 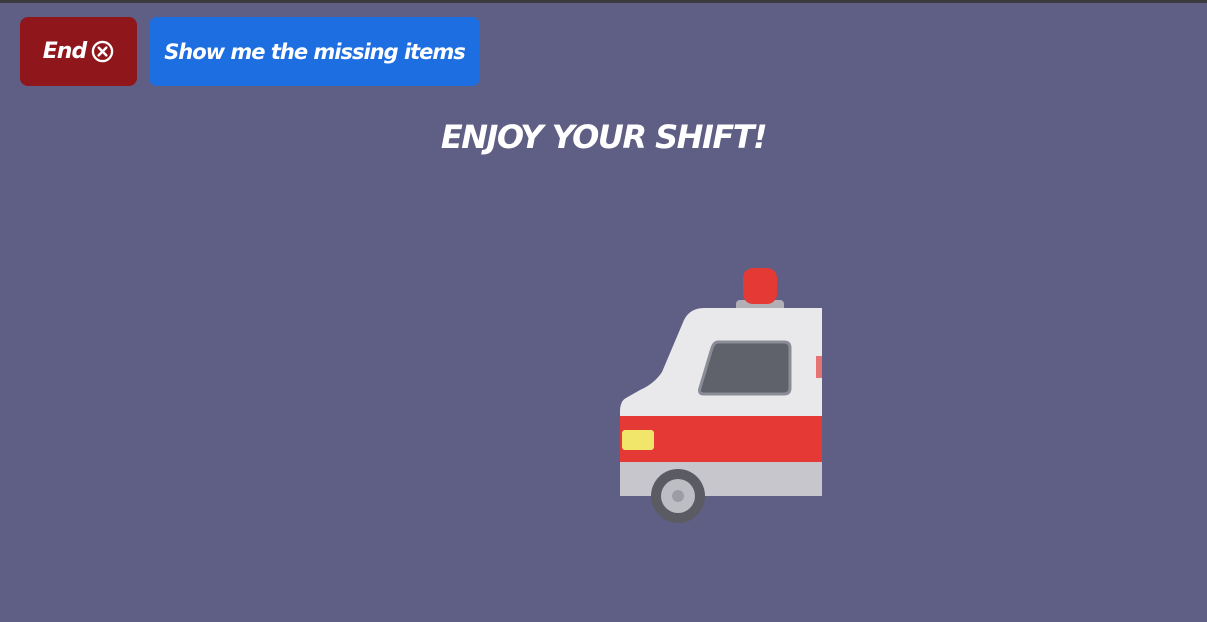 I want to click on show-missing-items-label: Show me the missing items, so click(x=315, y=51).